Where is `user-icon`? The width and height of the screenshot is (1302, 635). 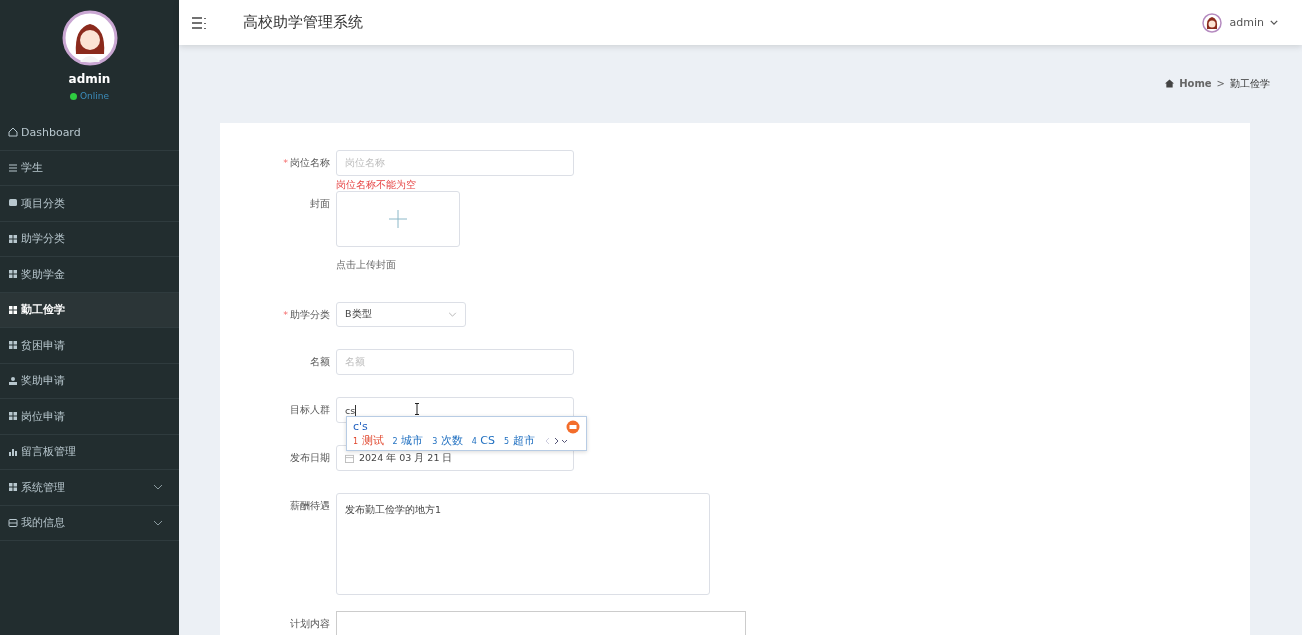
user-icon is located at coordinates (13, 380).